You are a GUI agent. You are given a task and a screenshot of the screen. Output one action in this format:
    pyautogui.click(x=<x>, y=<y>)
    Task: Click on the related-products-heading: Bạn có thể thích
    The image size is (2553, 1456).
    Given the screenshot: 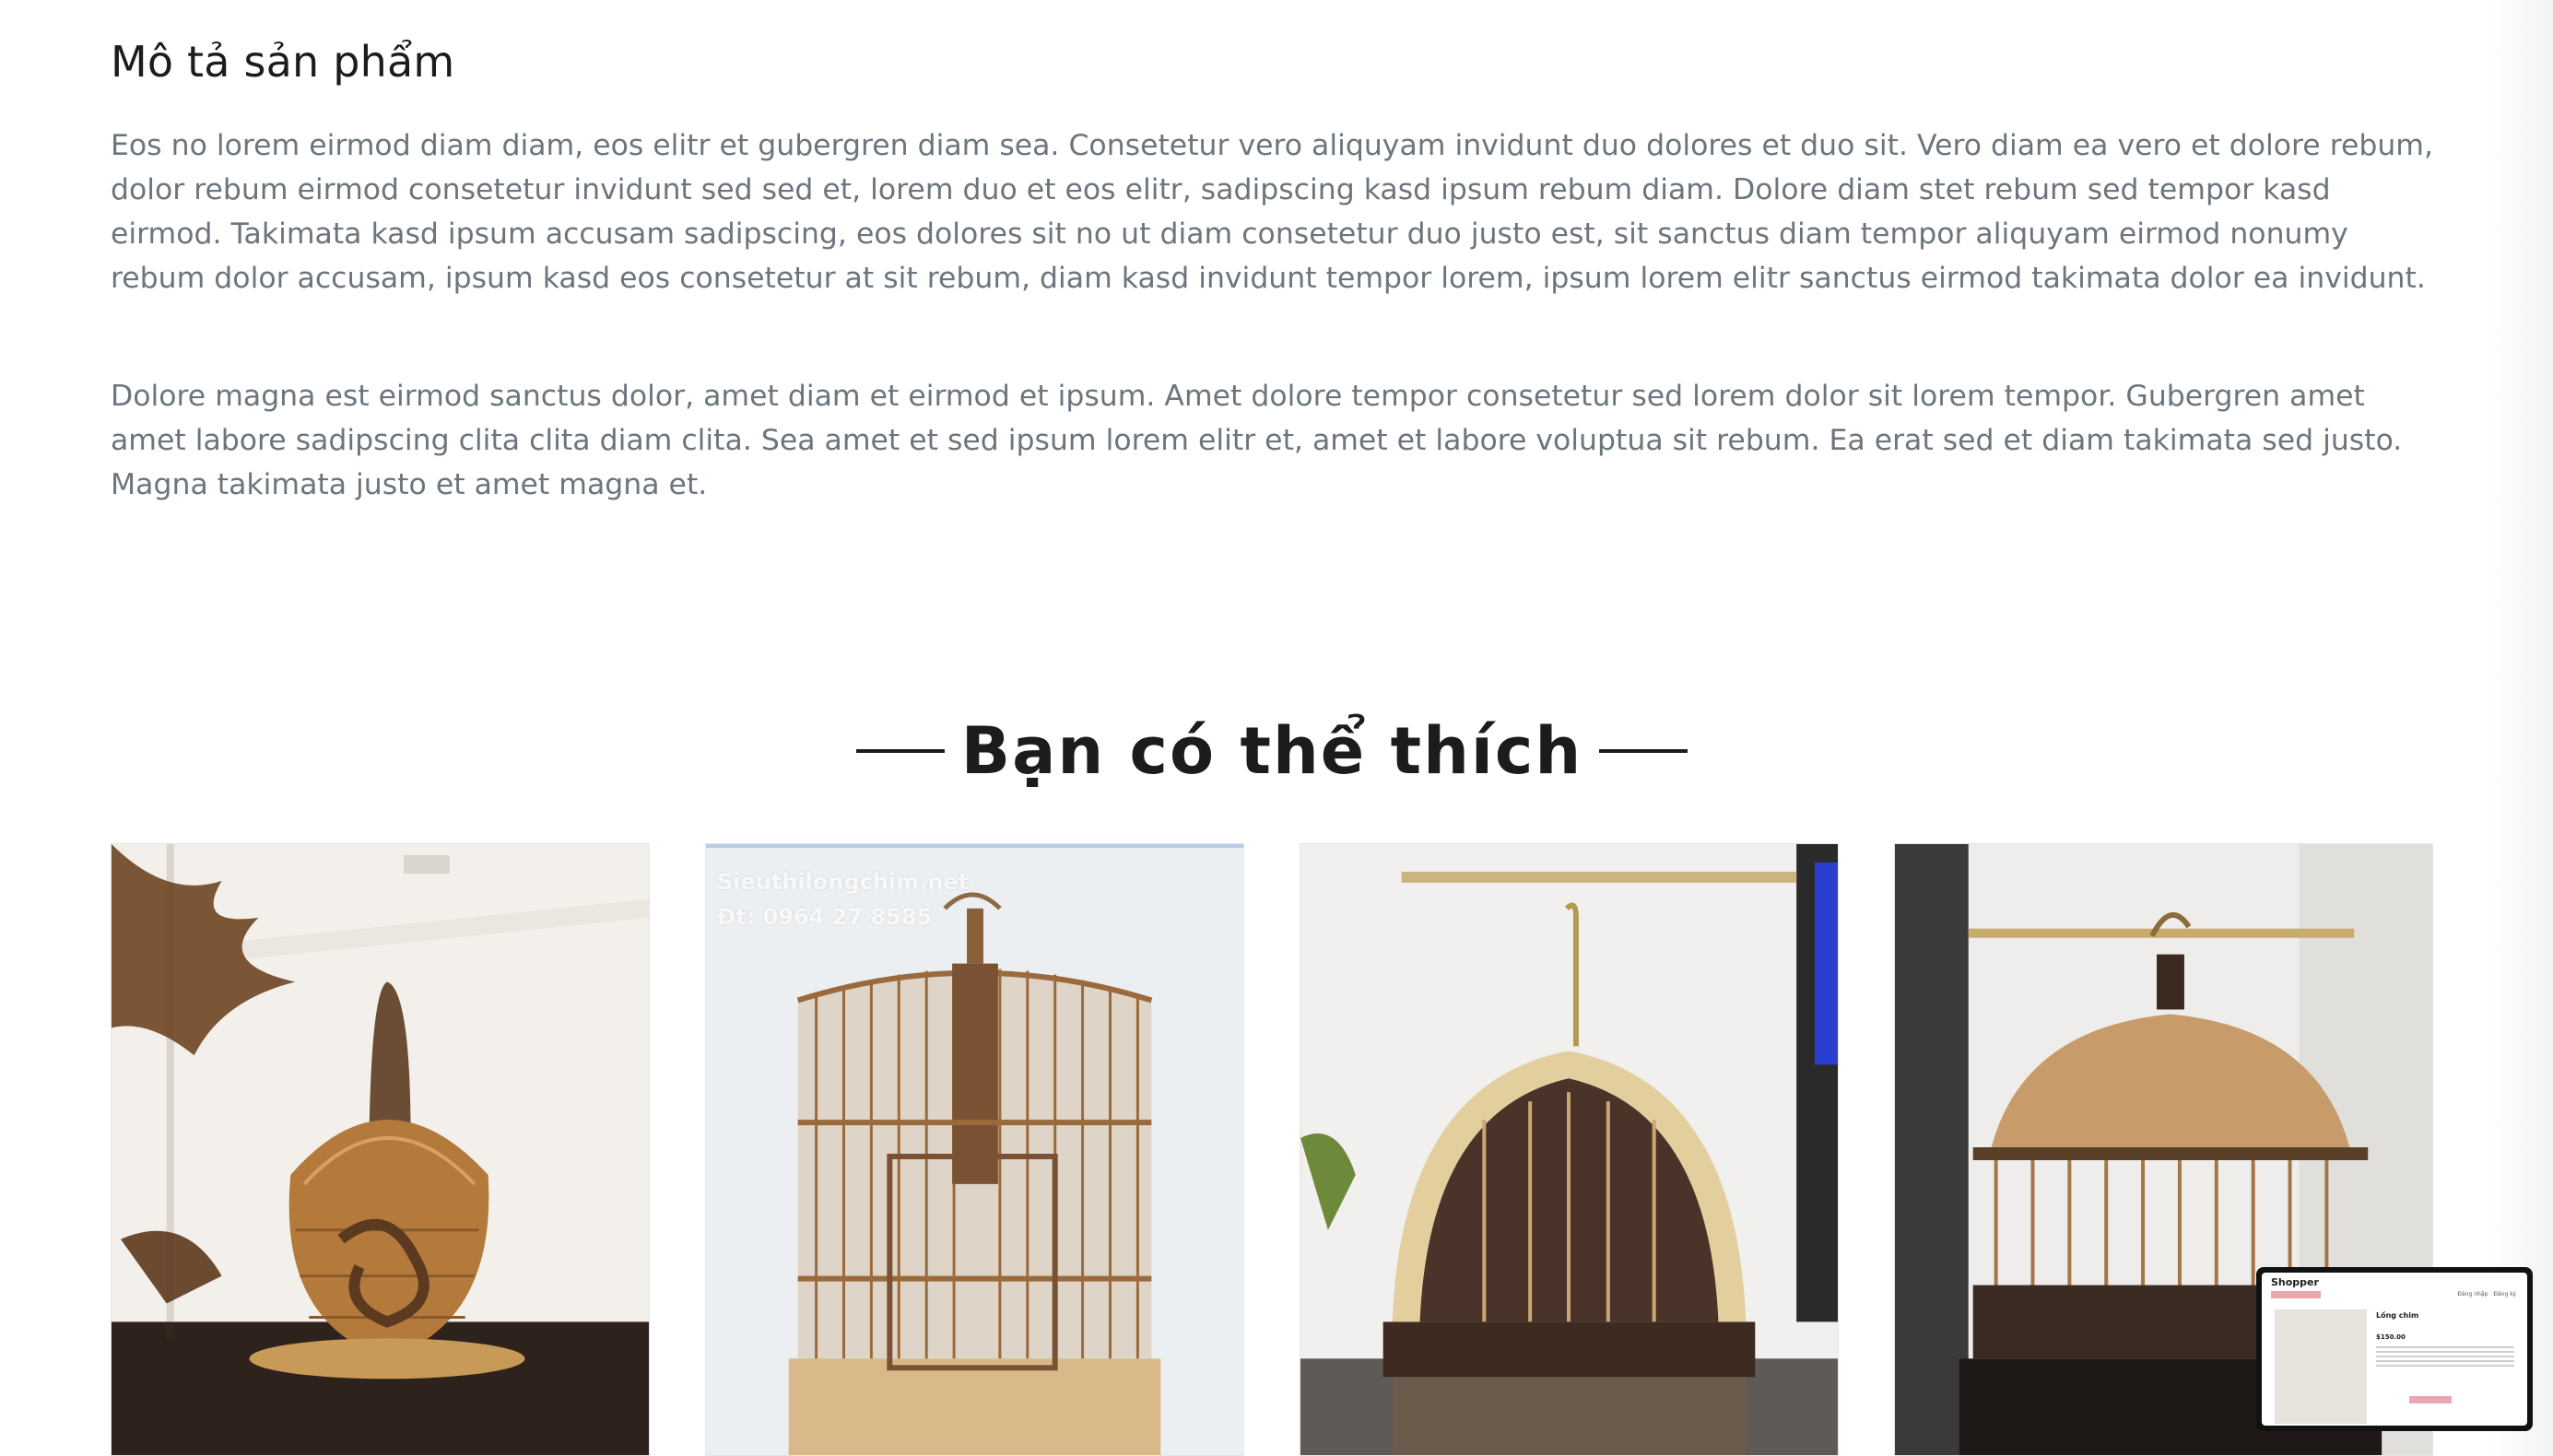 What is the action you would take?
    pyautogui.click(x=1272, y=751)
    